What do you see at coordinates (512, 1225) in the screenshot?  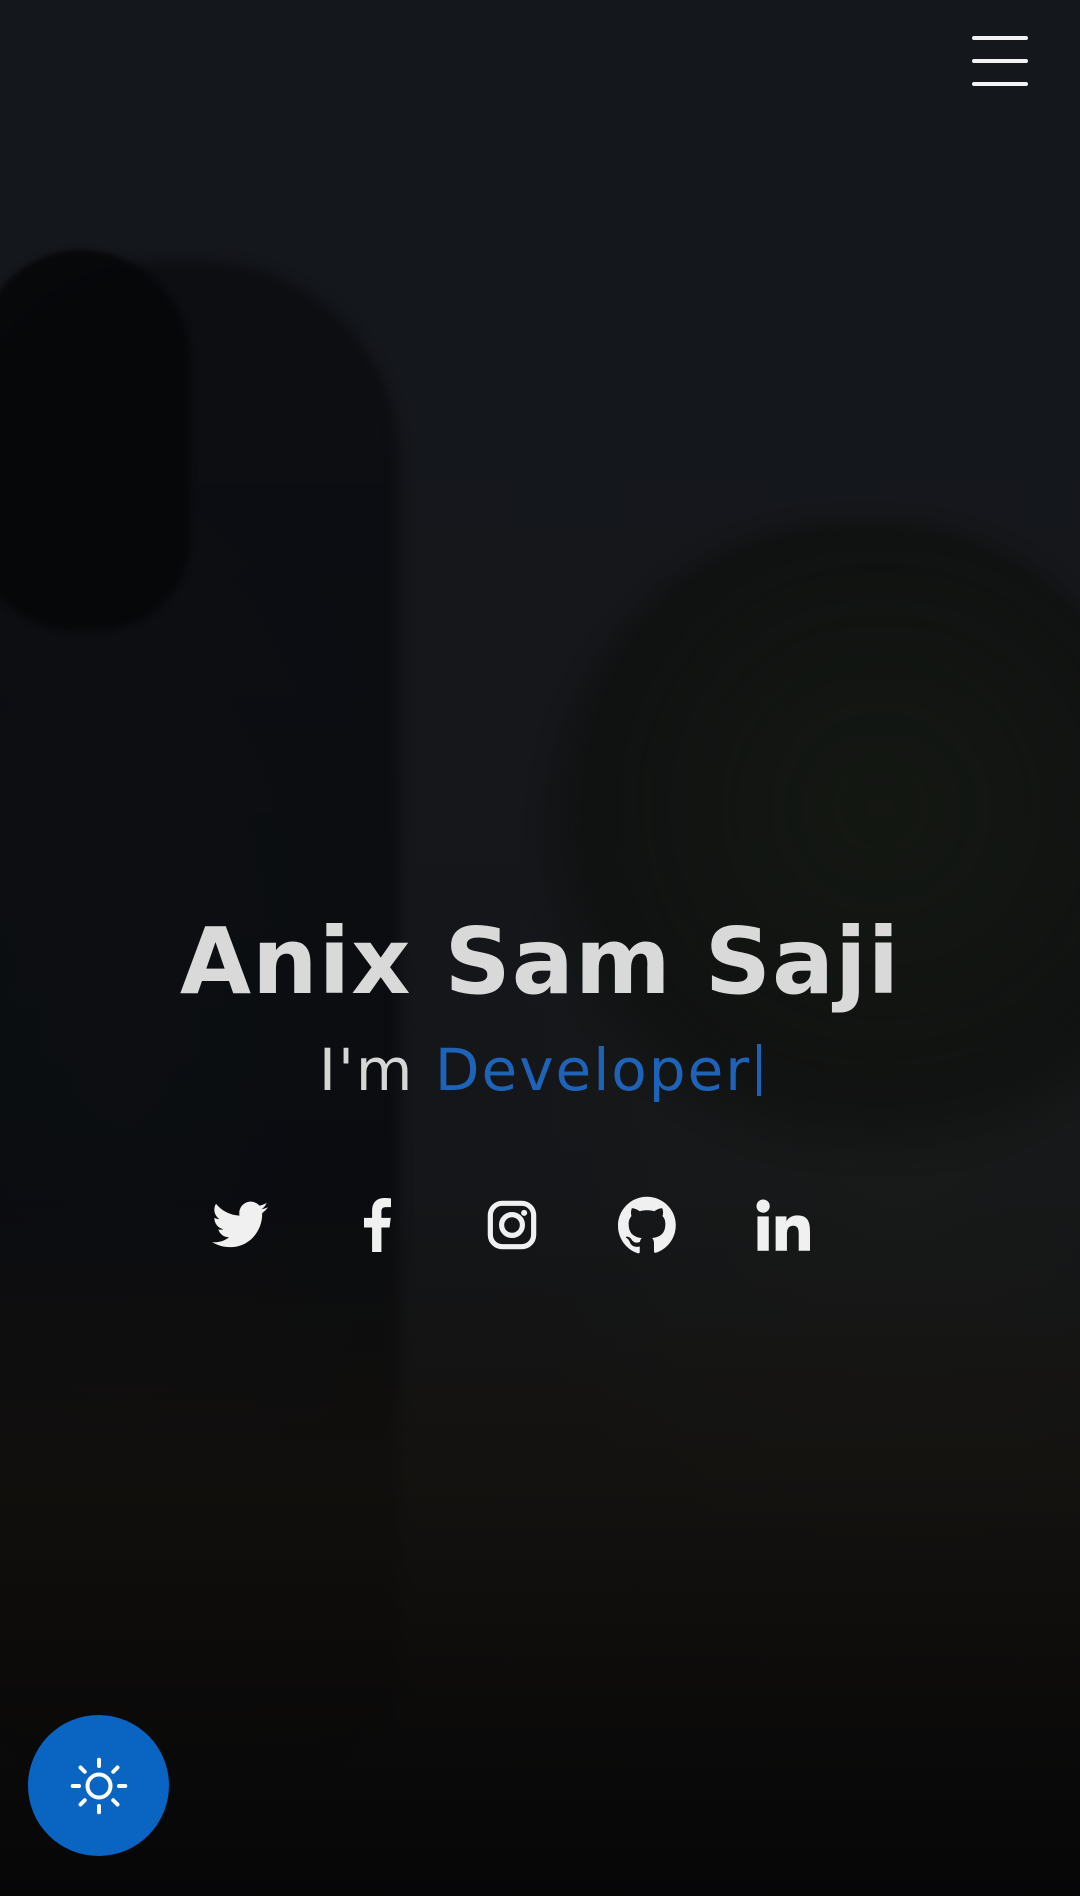 I see `instagram-icon` at bounding box center [512, 1225].